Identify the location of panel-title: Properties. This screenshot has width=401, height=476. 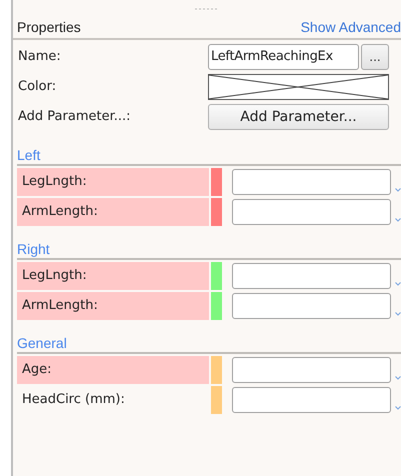
(49, 27).